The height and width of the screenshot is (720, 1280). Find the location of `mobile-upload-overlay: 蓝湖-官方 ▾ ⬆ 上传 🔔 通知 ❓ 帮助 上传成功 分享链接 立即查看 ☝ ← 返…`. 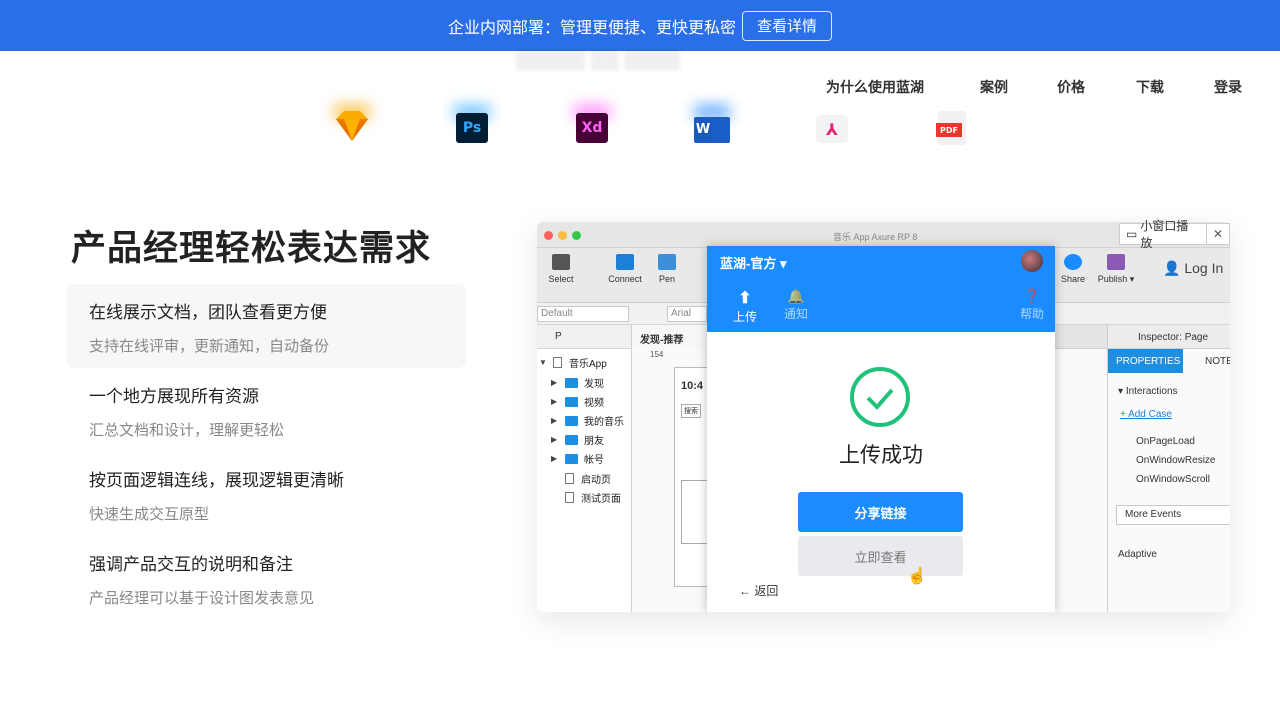

mobile-upload-overlay: 蓝湖-官方 ▾ ⬆ 上传 🔔 通知 ❓ 帮助 上传成功 分享链接 立即查看 ☝ ← 返… is located at coordinates (881, 429).